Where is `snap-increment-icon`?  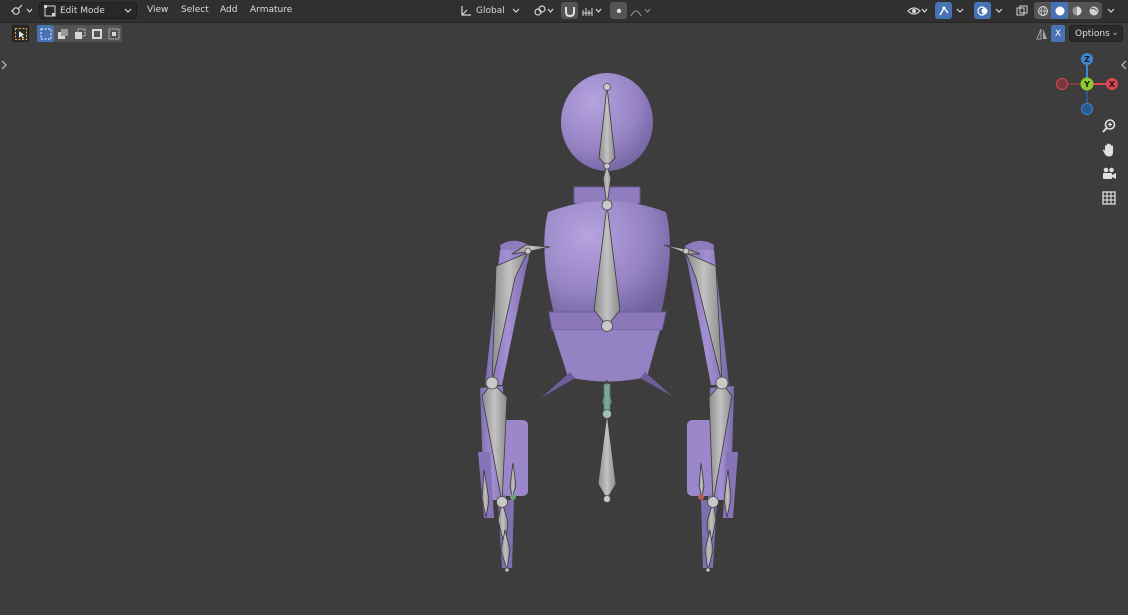 snap-increment-icon is located at coordinates (592, 11).